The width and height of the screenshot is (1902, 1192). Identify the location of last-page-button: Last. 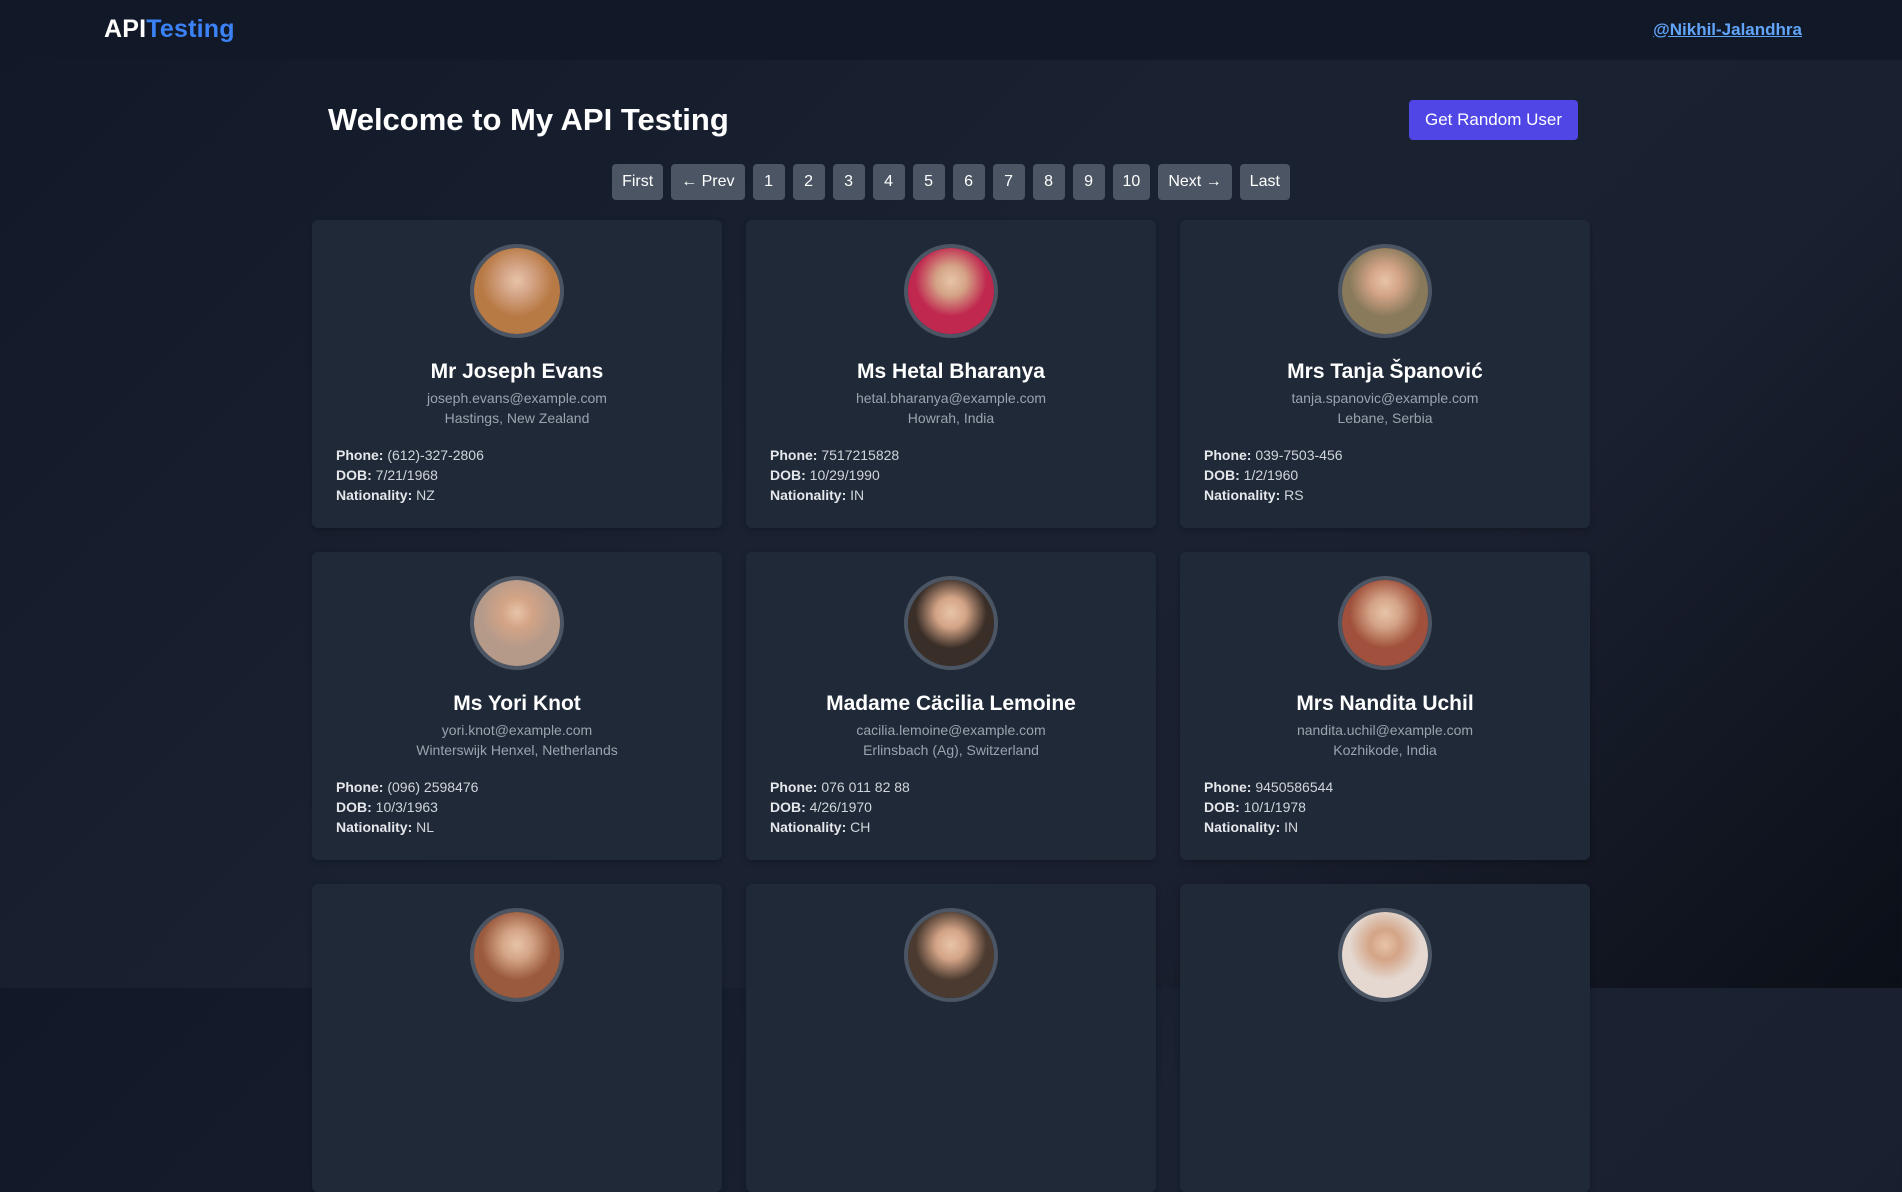
(1264, 182).